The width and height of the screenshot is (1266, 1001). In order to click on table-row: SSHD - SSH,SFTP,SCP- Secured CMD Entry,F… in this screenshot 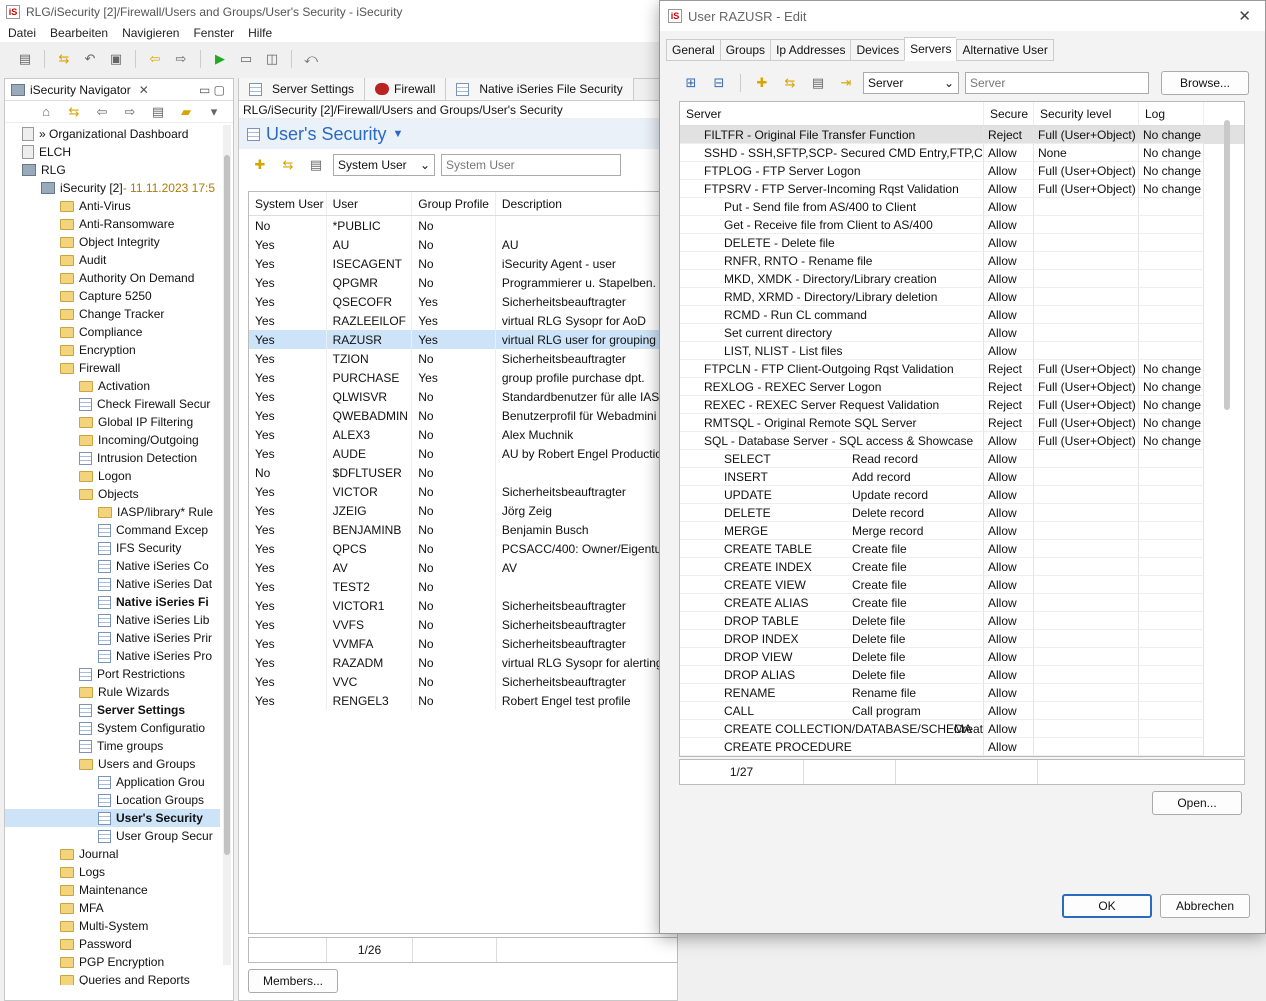, I will do `click(962, 153)`.